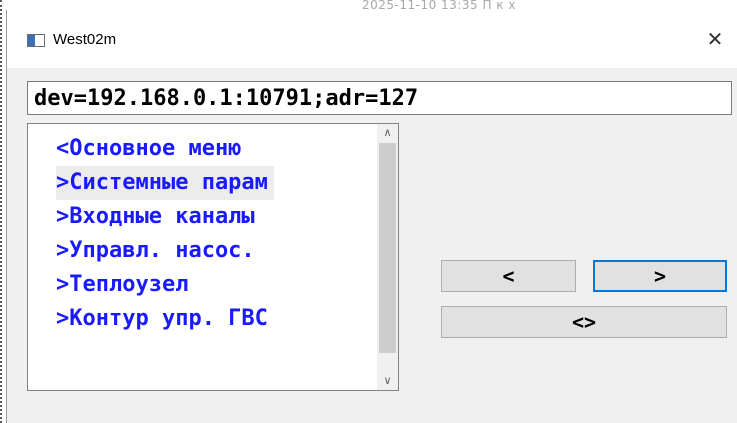 The height and width of the screenshot is (423, 737). What do you see at coordinates (508, 276) in the screenshot?
I see `prev-button: <` at bounding box center [508, 276].